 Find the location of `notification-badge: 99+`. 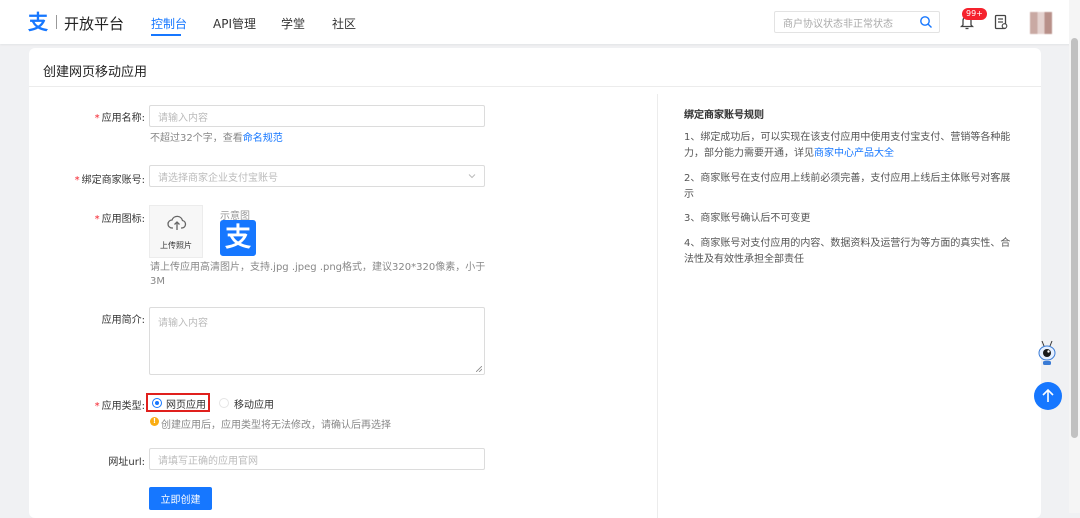

notification-badge: 99+ is located at coordinates (974, 14).